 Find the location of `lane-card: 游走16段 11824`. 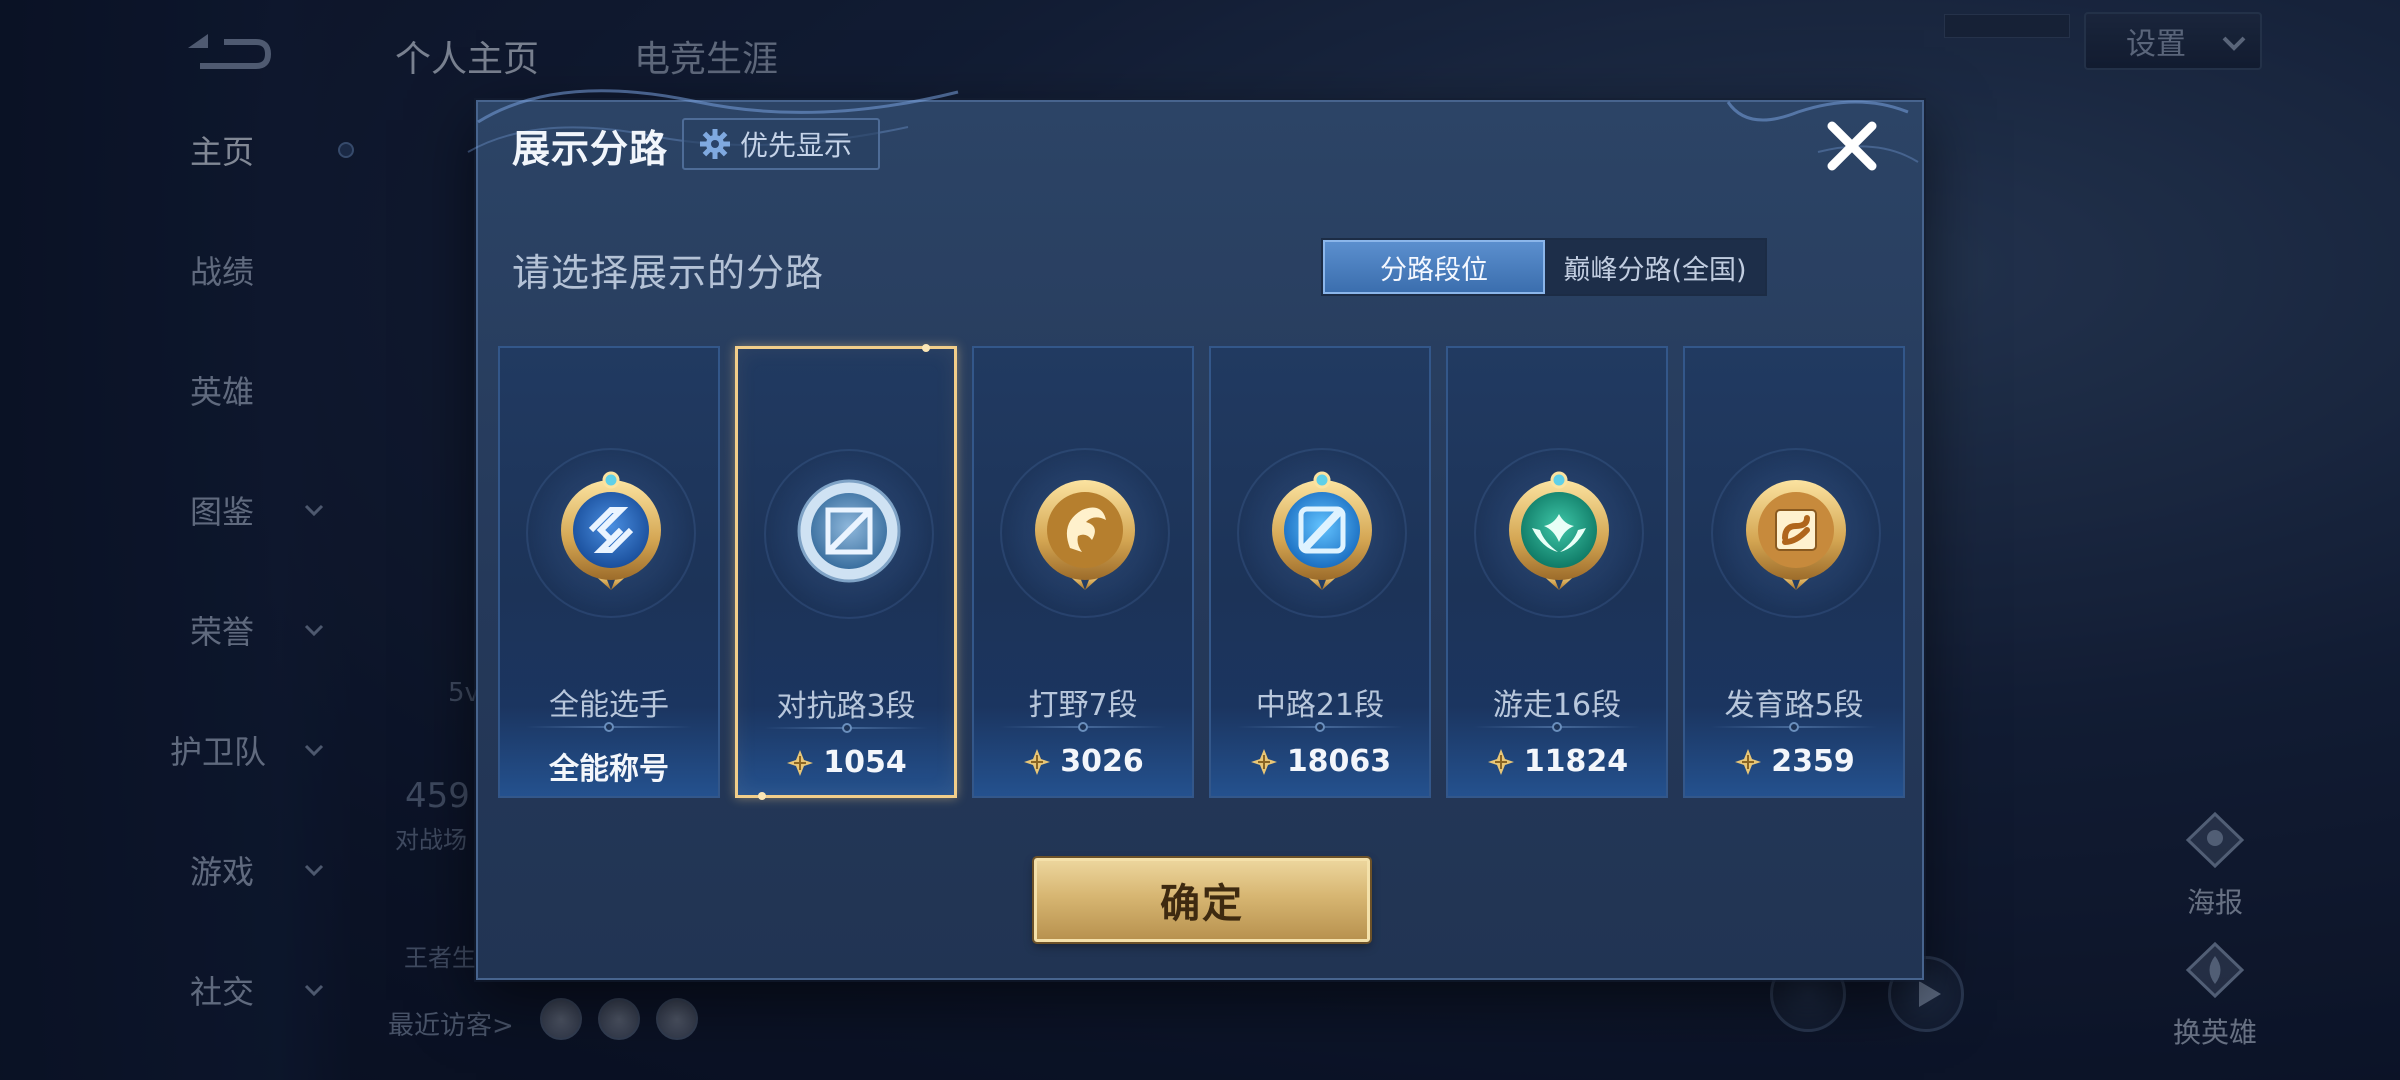

lane-card: 游走16段 11824 is located at coordinates (1557, 572).